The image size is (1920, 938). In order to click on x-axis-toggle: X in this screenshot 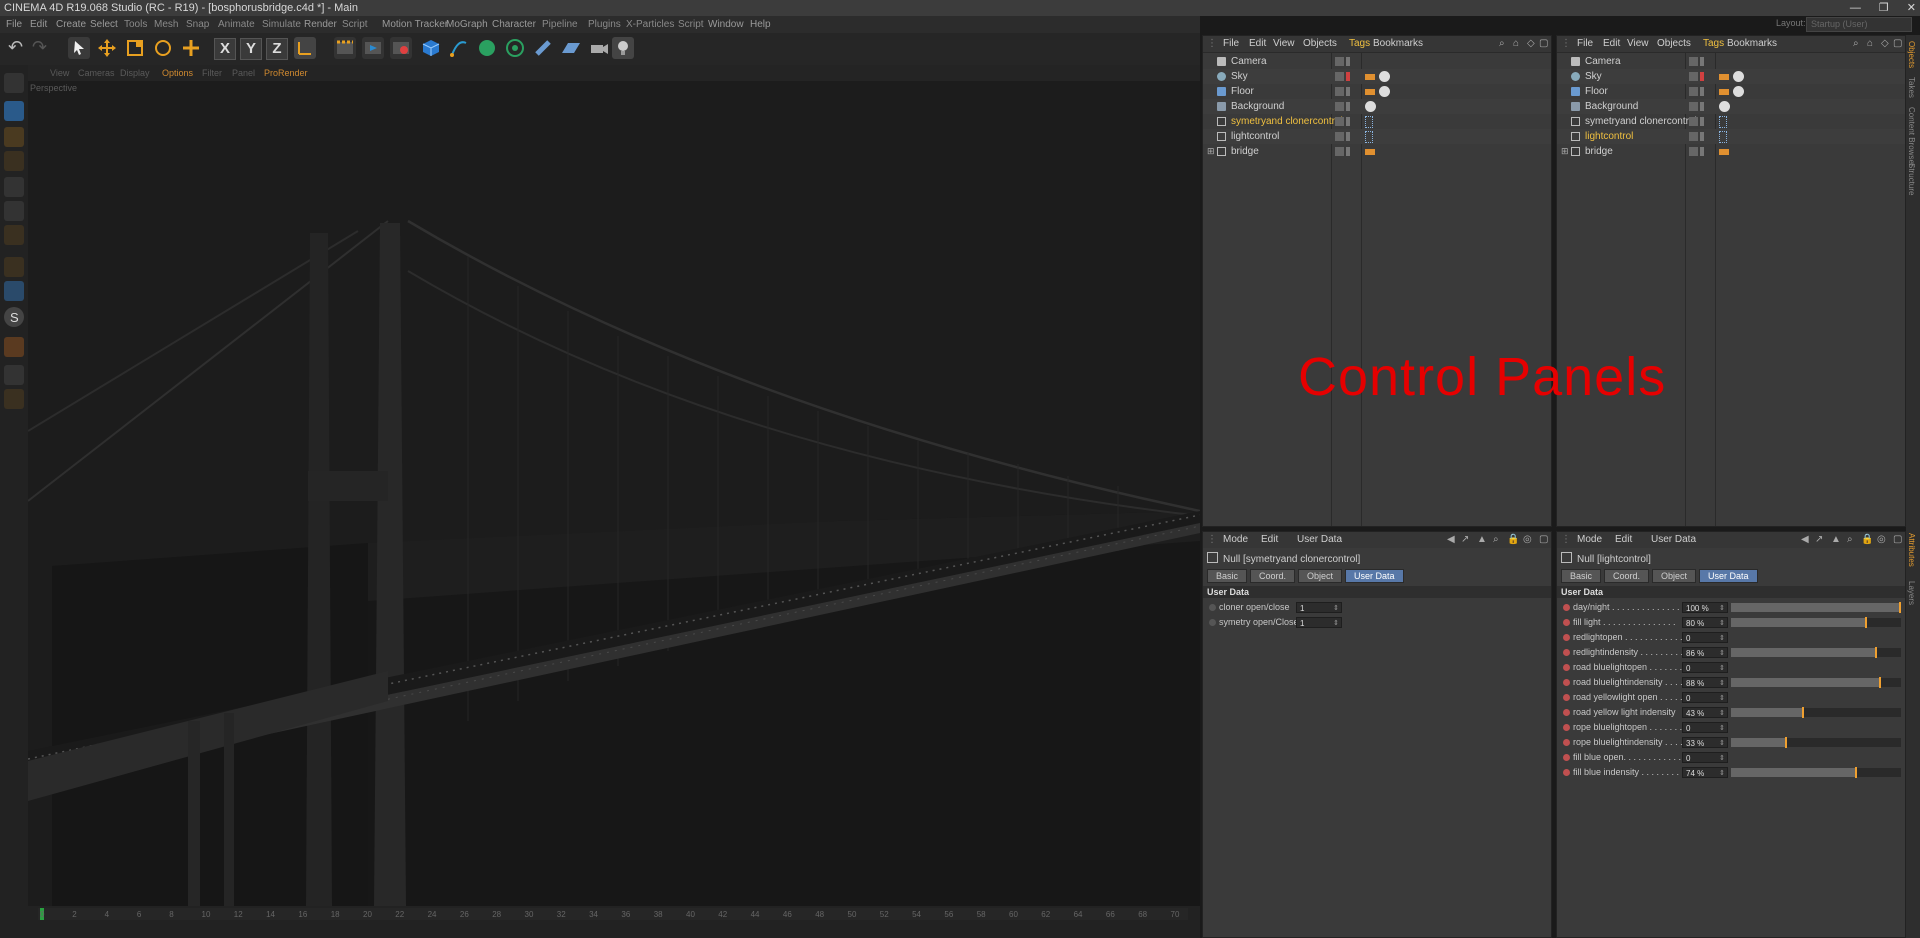, I will do `click(225, 49)`.